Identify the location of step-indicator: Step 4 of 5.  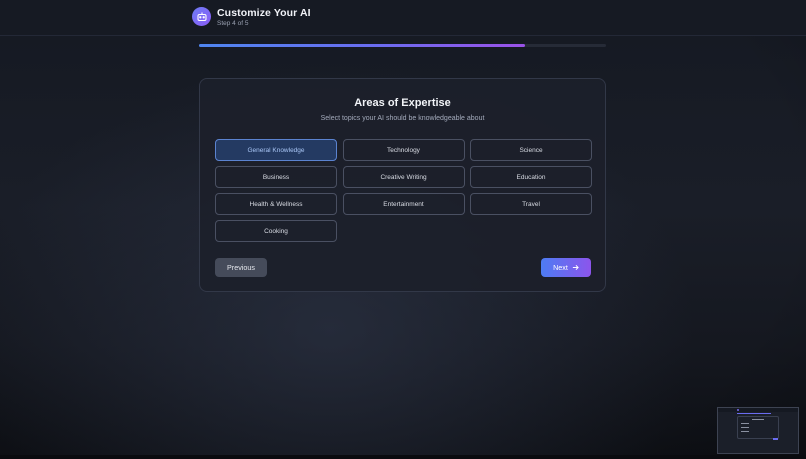
(233, 23).